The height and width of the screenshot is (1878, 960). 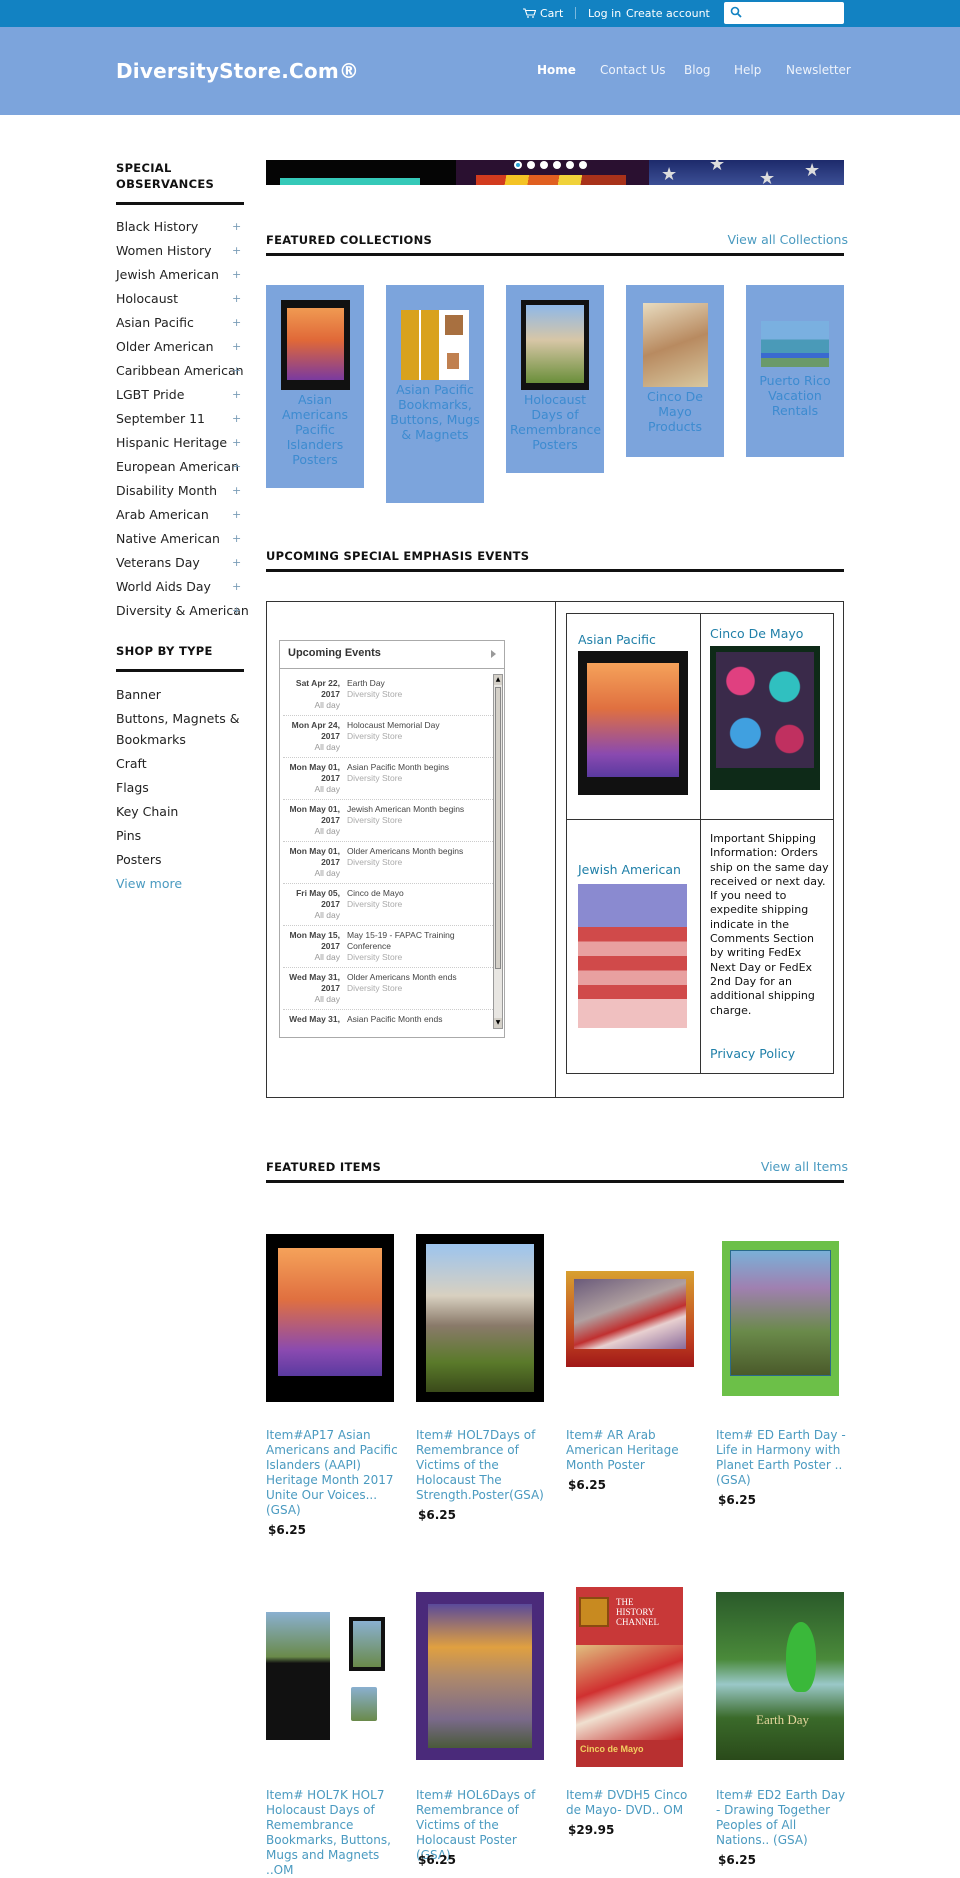 What do you see at coordinates (180, 859) in the screenshot?
I see `sidebar-item-type: Posters` at bounding box center [180, 859].